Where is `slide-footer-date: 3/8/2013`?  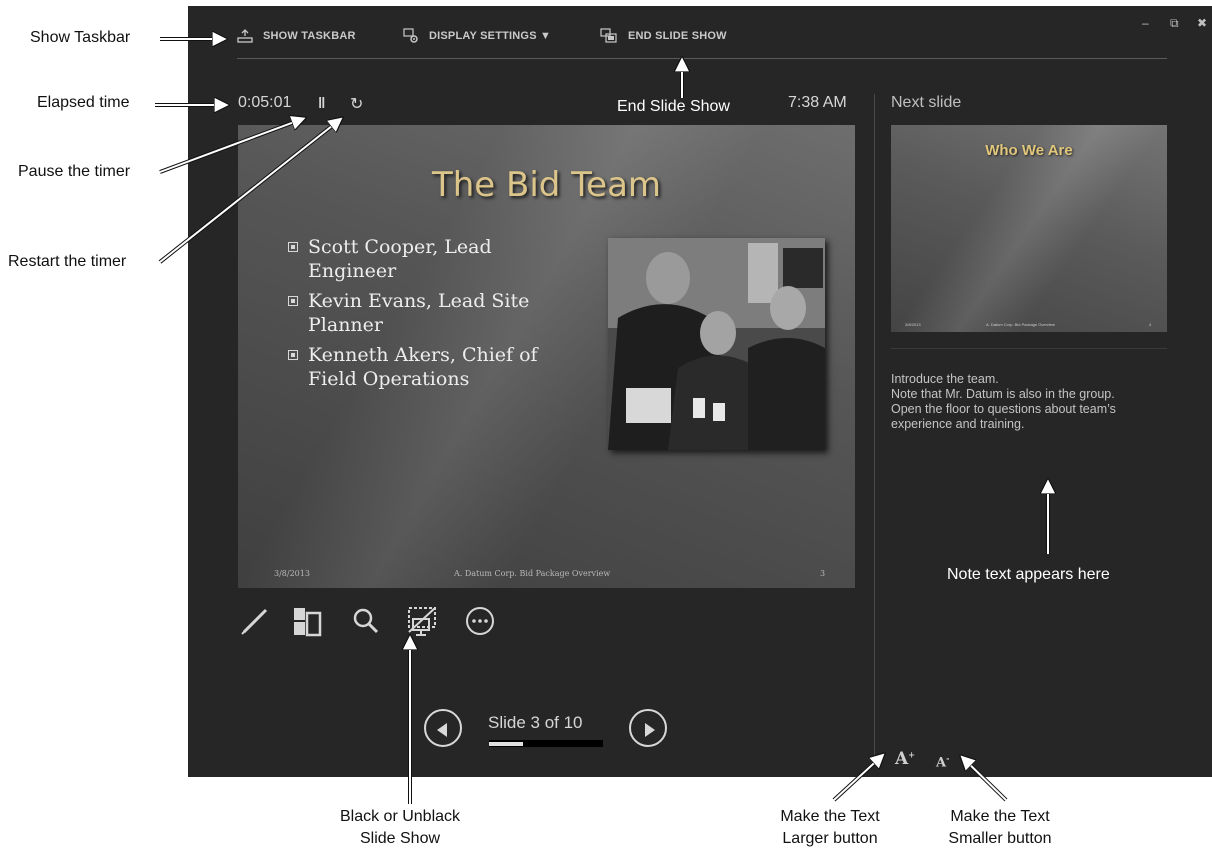
slide-footer-date: 3/8/2013 is located at coordinates (292, 573).